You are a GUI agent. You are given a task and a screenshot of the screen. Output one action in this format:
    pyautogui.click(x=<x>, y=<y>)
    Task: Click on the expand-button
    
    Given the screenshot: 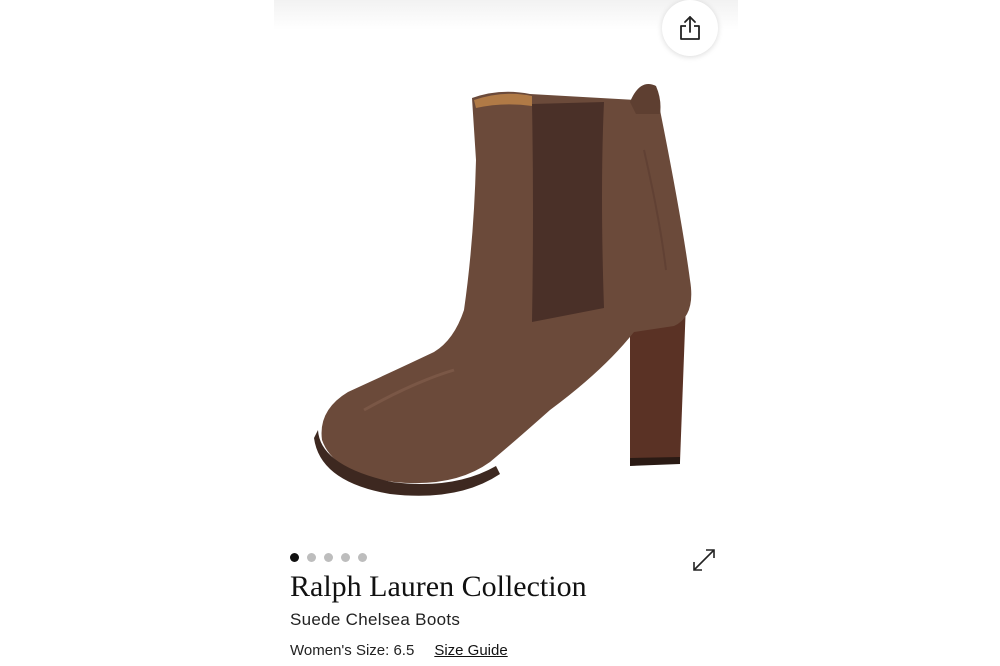 What is the action you would take?
    pyautogui.click(x=704, y=560)
    